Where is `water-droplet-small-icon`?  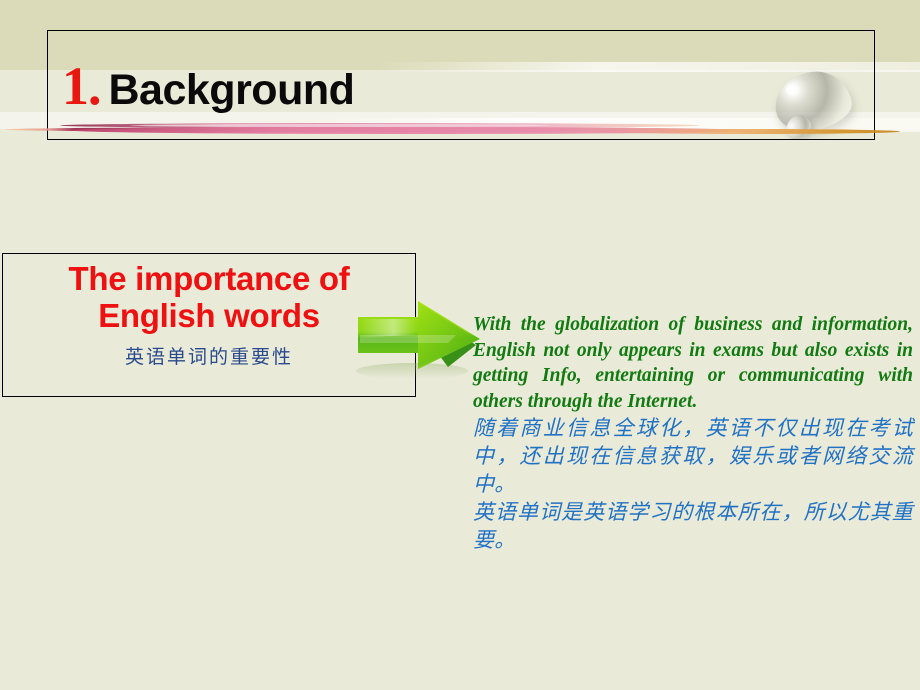
water-droplet-small-icon is located at coordinates (798, 124).